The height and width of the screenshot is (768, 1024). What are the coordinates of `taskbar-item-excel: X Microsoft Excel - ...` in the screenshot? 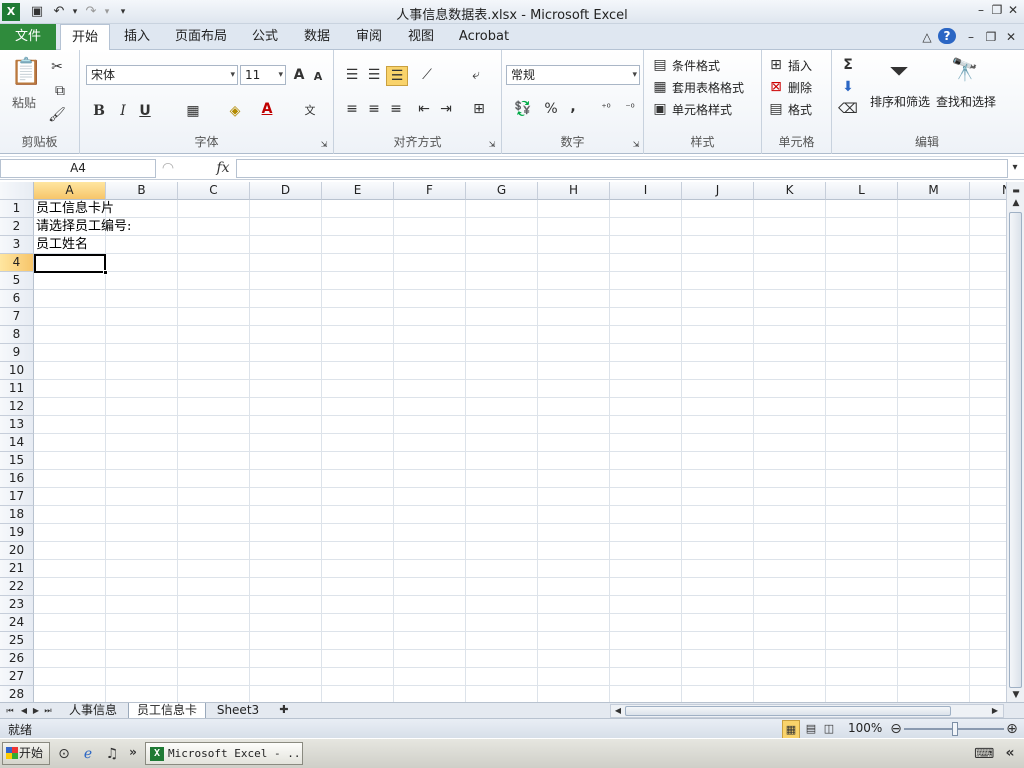 It's located at (224, 753).